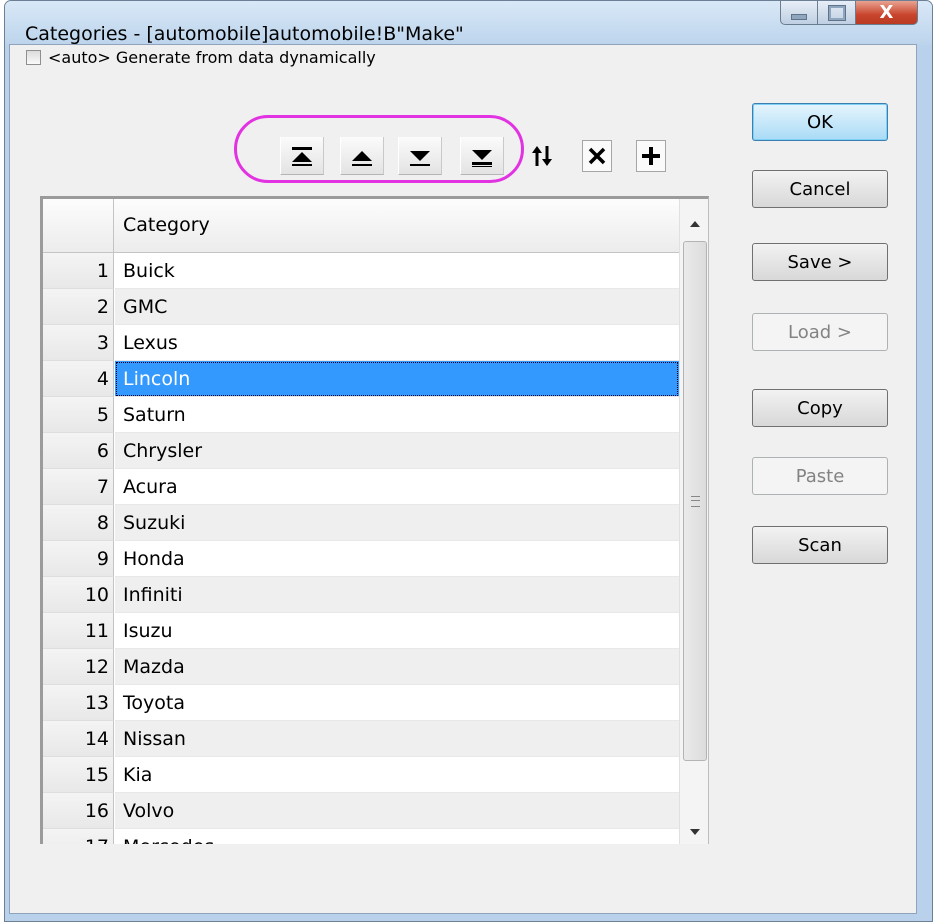  Describe the element at coordinates (379, 149) in the screenshot. I see `move-buttons-highlight` at that location.